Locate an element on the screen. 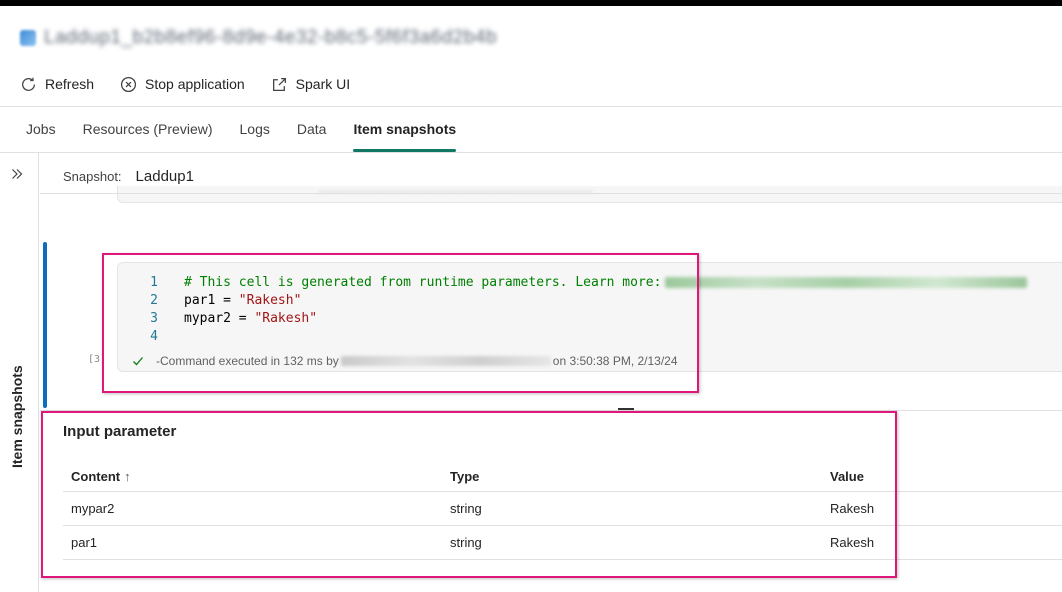  snapshot-divider is located at coordinates (551, 193).